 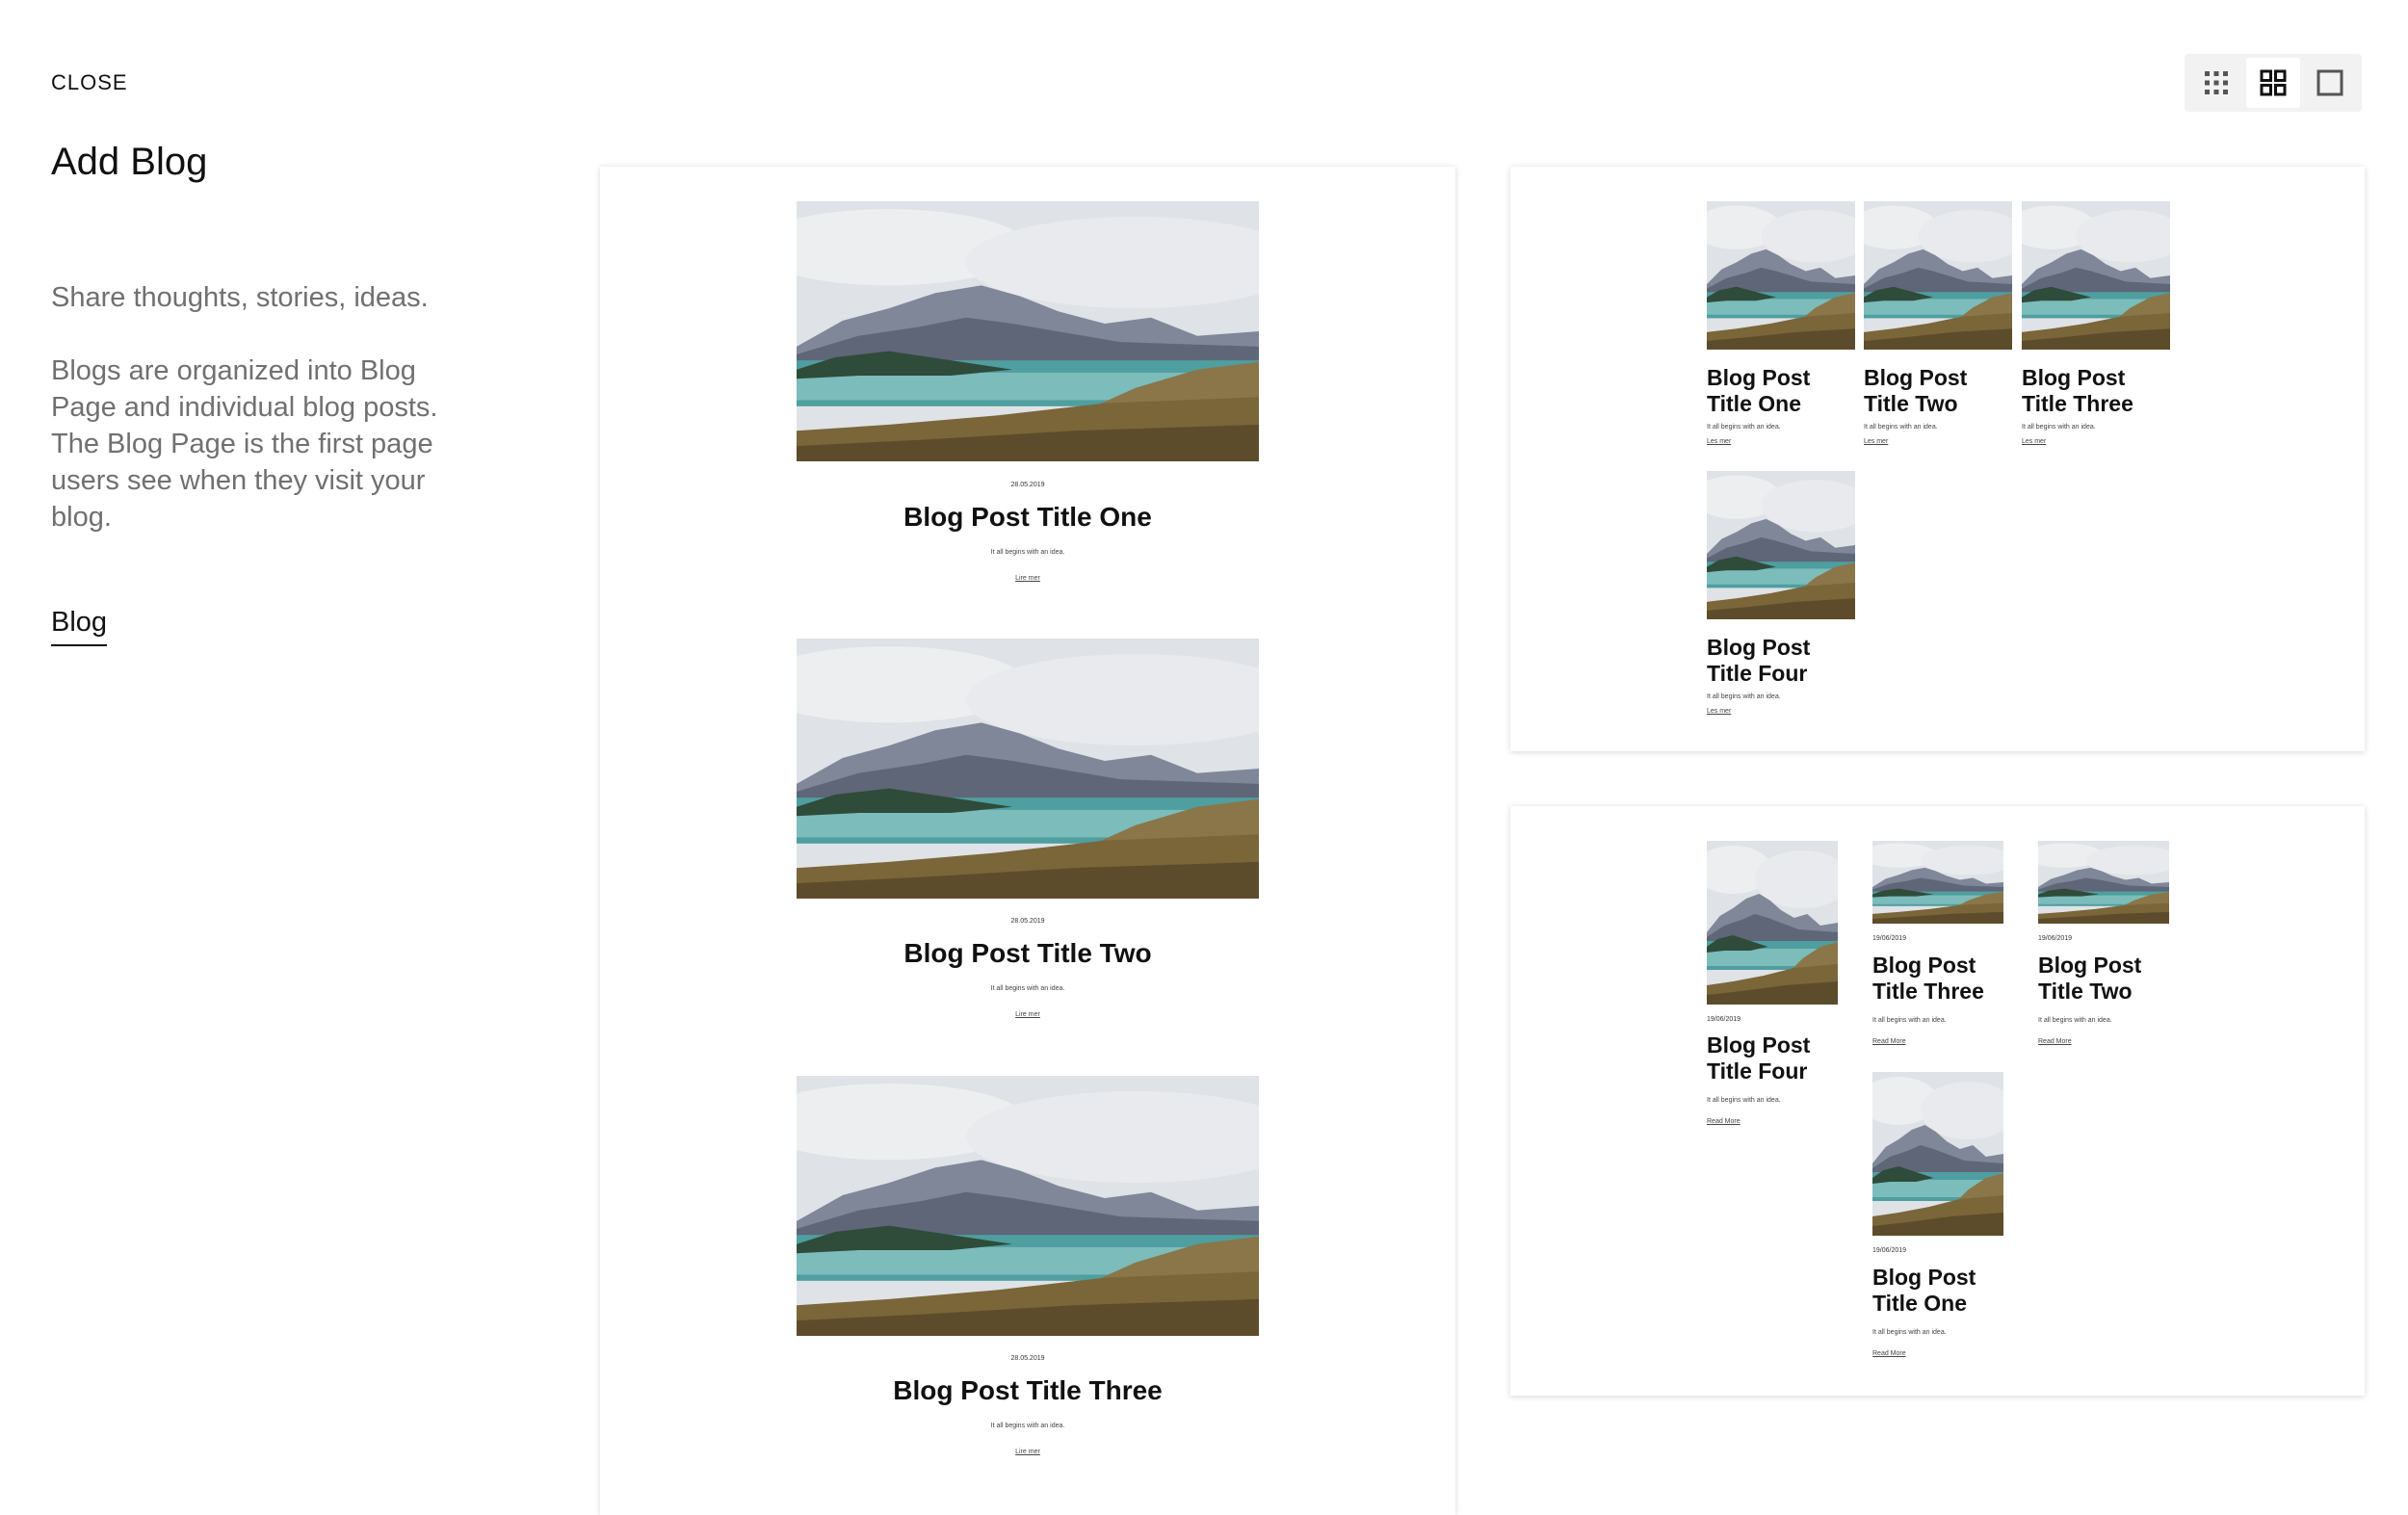 What do you see at coordinates (129, 162) in the screenshot?
I see `panel-title: Add Blog` at bounding box center [129, 162].